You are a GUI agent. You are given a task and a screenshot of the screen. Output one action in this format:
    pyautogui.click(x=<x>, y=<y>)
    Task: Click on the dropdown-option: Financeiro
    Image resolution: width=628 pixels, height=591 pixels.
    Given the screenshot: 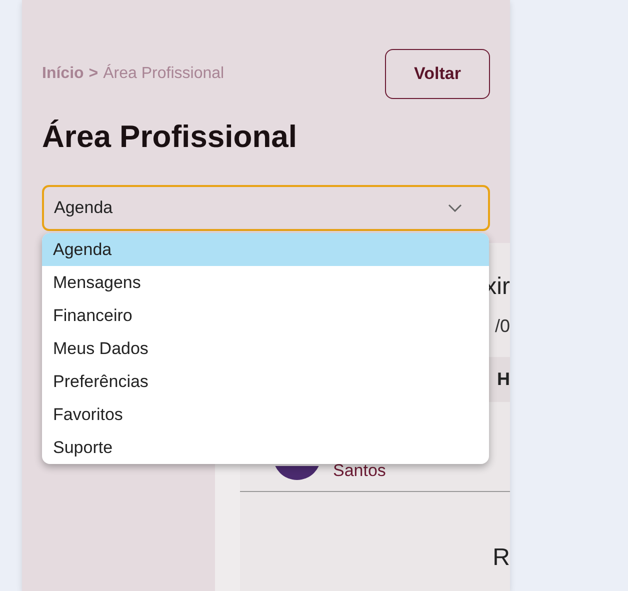 What is the action you would take?
    pyautogui.click(x=265, y=315)
    